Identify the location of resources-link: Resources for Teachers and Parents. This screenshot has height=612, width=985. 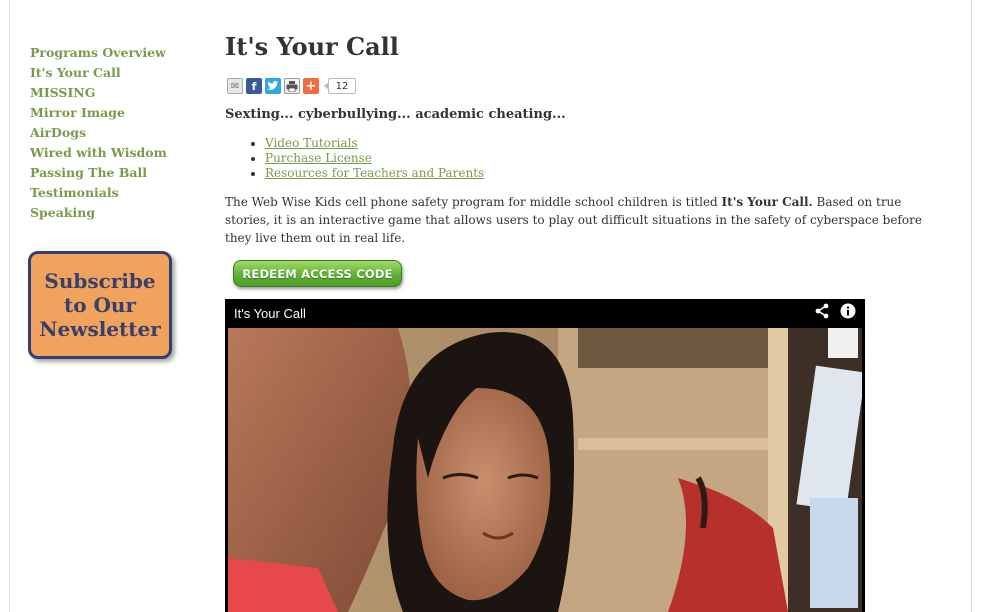
(374, 173).